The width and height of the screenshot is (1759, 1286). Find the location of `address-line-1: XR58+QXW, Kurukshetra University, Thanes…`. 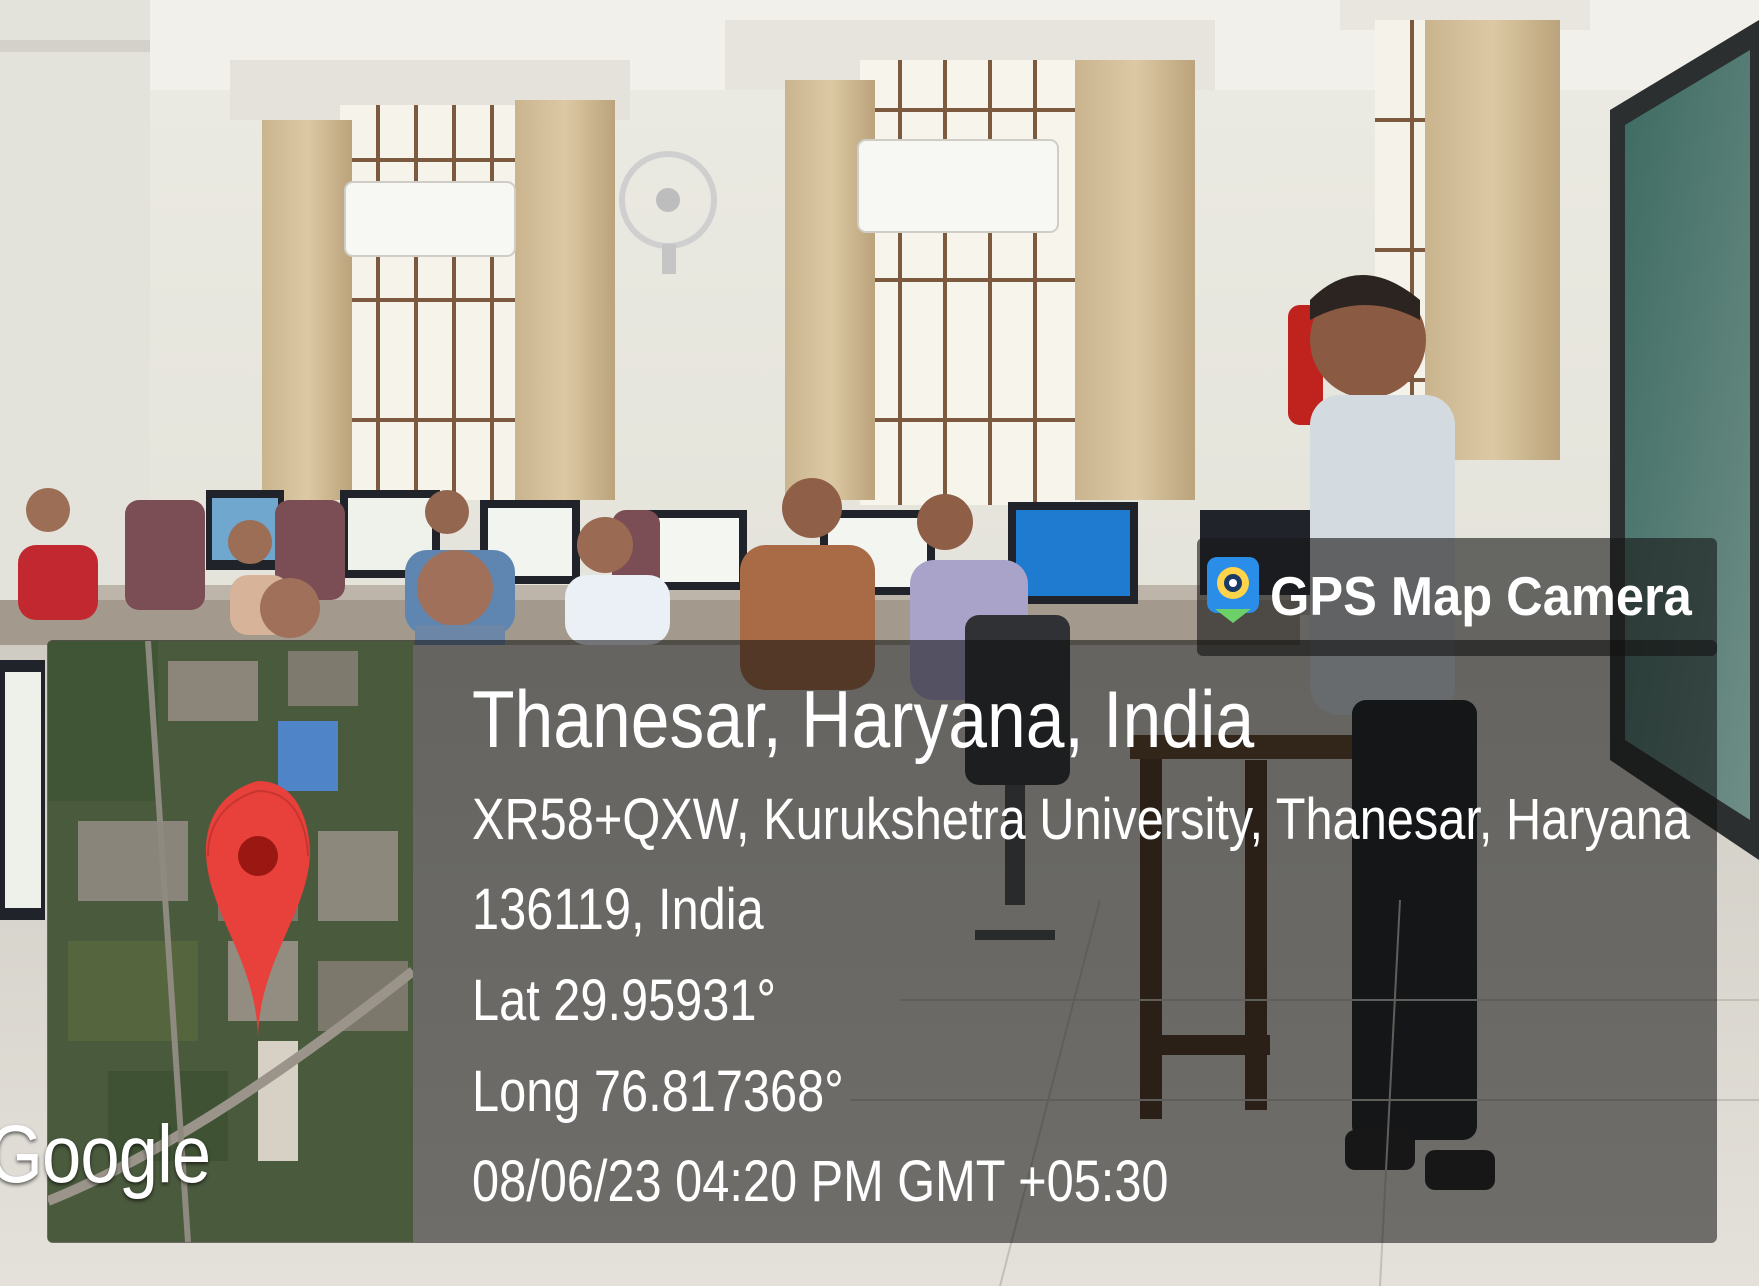

address-line-1: XR58+QXW, Kurukshetra University, Thanes… is located at coordinates (1081, 819).